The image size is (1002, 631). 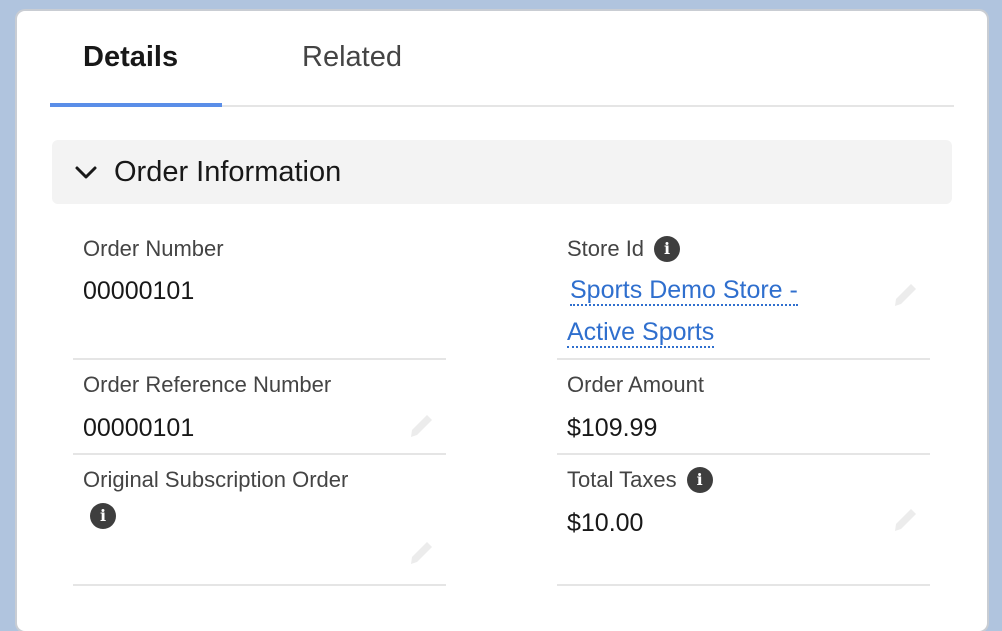 I want to click on section-title: Order Information, so click(x=228, y=171).